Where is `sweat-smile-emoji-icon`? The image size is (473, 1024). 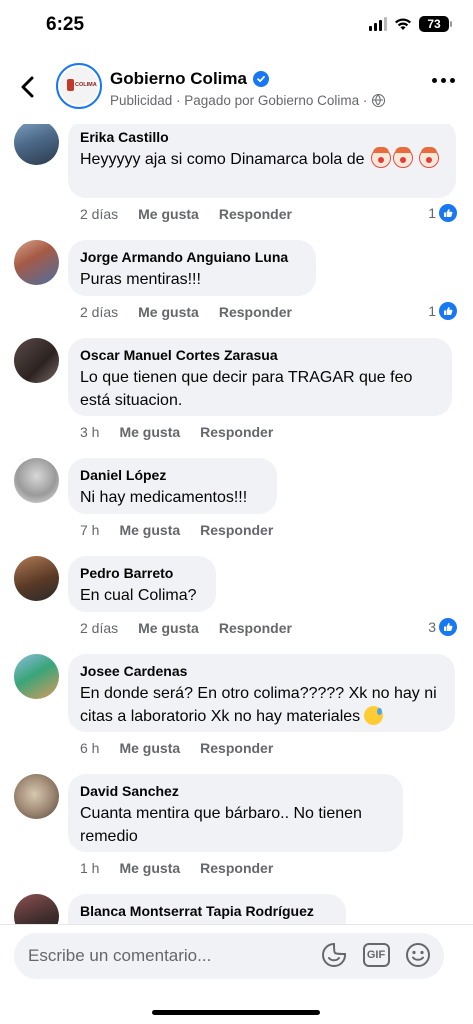 sweat-smile-emoji-icon is located at coordinates (374, 715).